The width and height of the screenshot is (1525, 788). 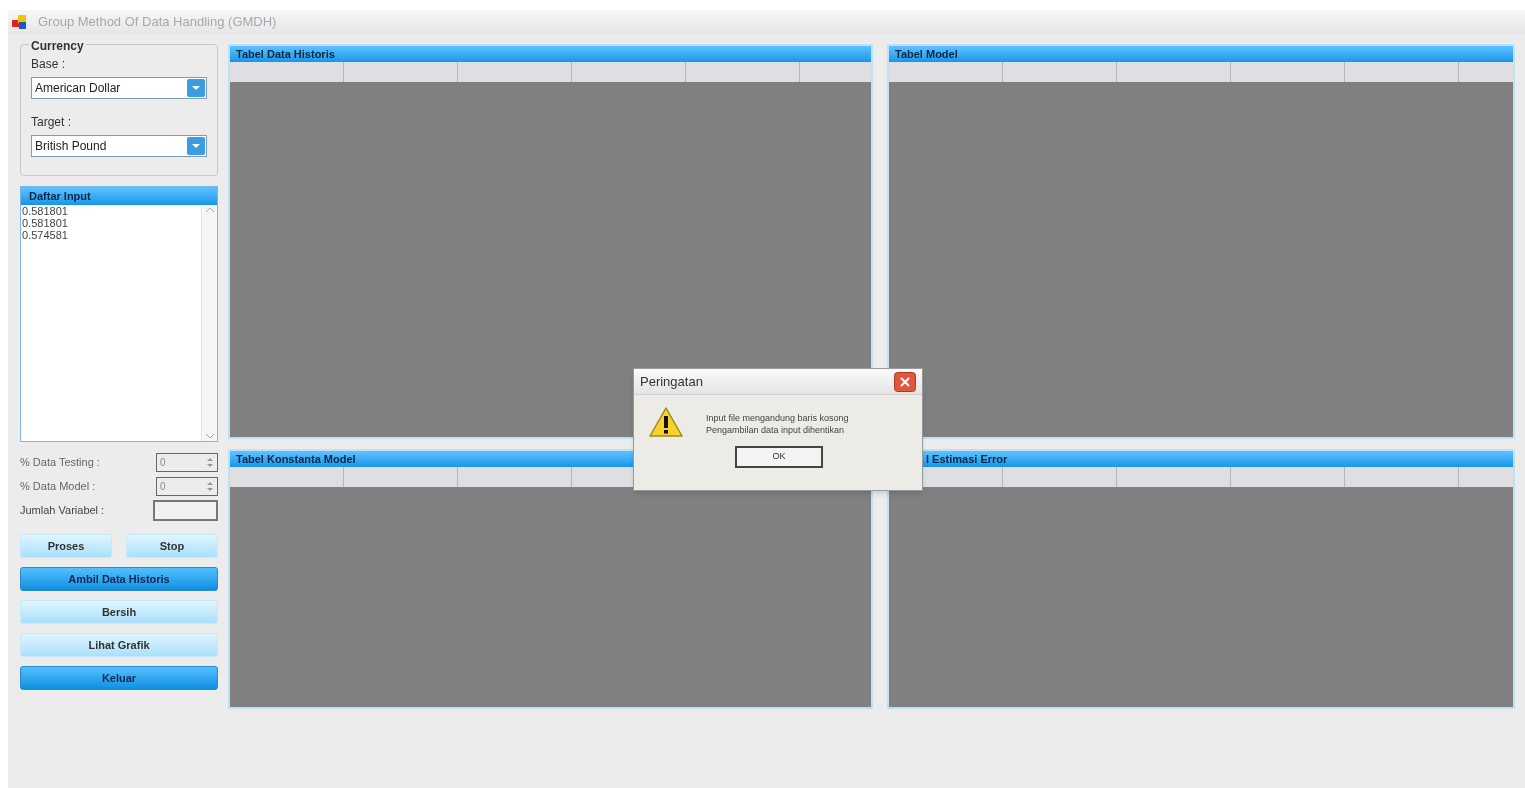 What do you see at coordinates (119, 645) in the screenshot?
I see `action-button: Lihat Grafik` at bounding box center [119, 645].